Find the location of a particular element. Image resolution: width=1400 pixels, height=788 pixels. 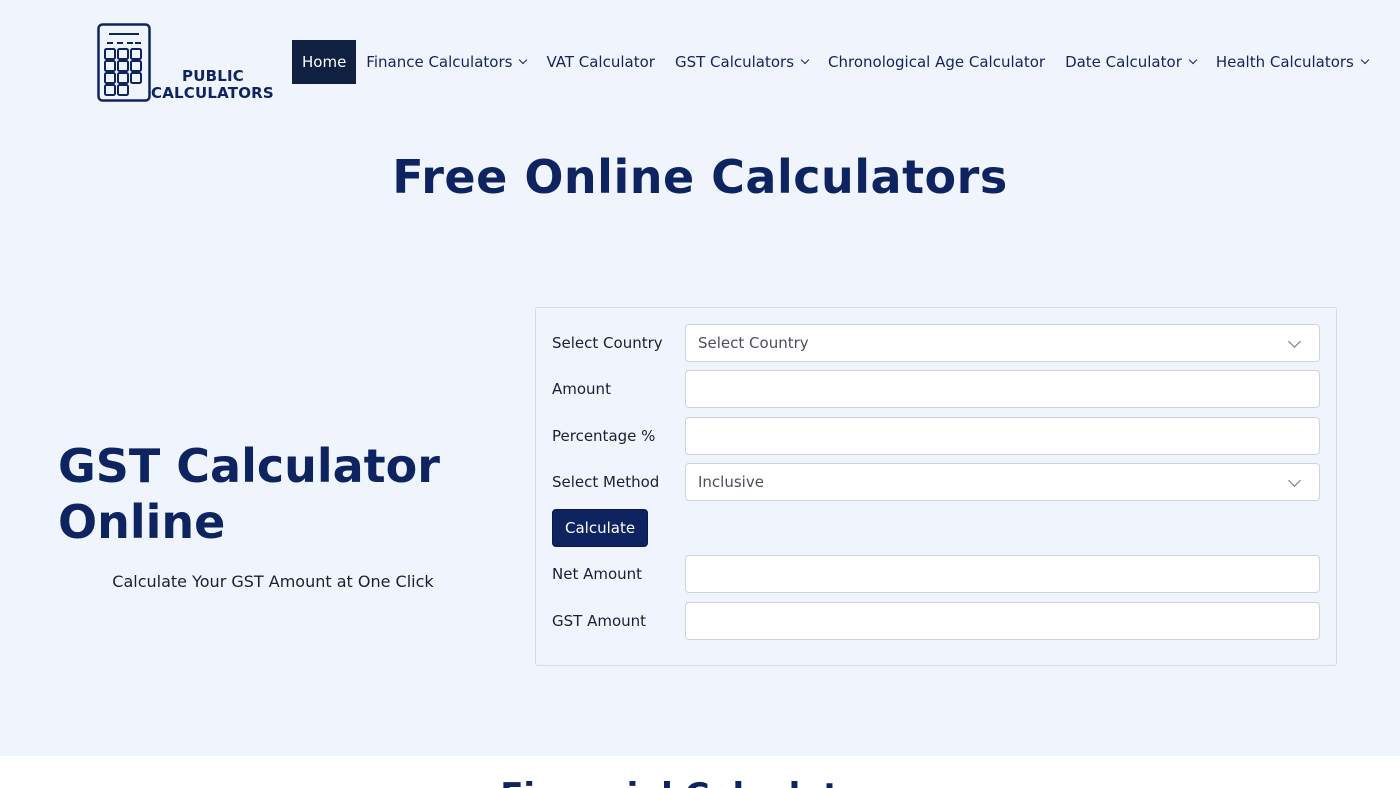

country-label: Select Country is located at coordinates (607, 343).